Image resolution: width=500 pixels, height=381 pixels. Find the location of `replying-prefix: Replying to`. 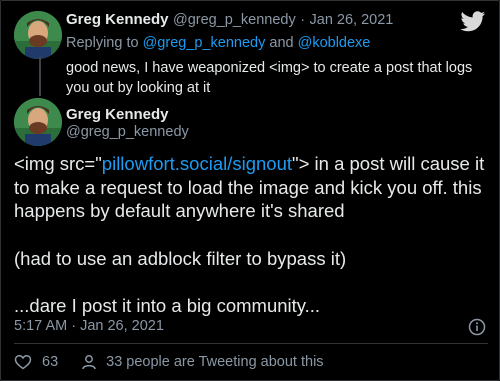

replying-prefix: Replying to is located at coordinates (102, 43).